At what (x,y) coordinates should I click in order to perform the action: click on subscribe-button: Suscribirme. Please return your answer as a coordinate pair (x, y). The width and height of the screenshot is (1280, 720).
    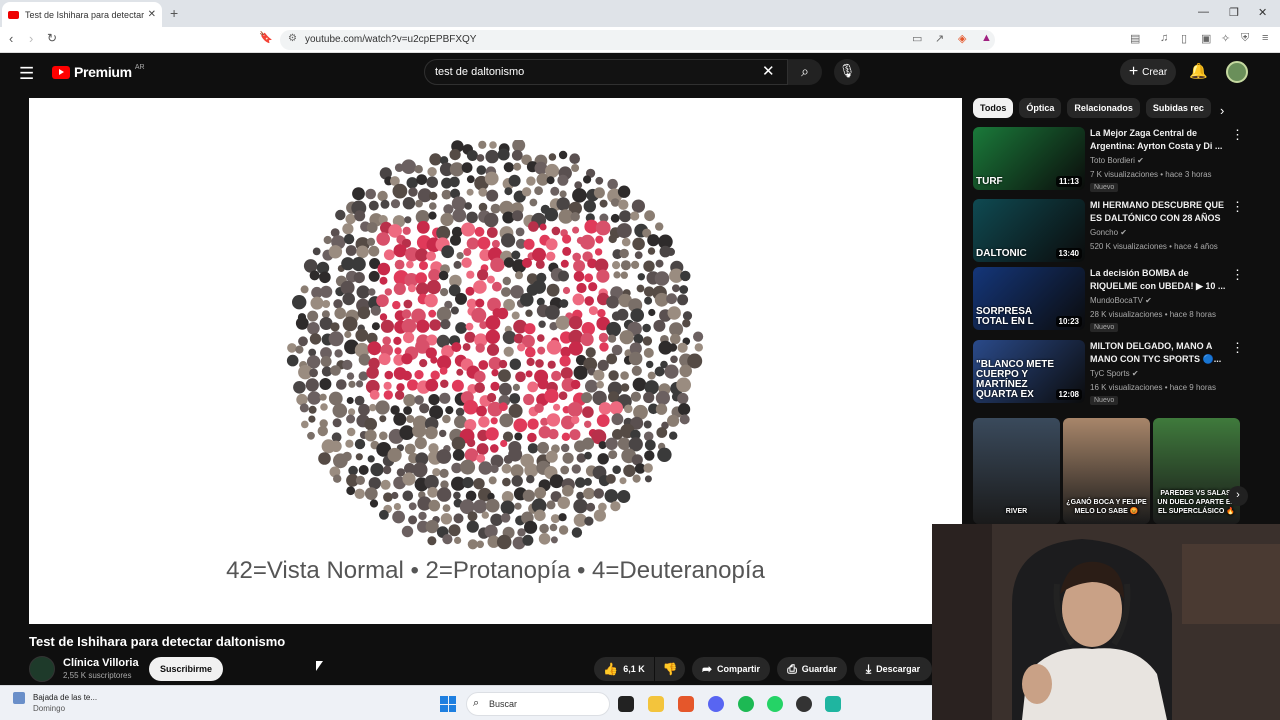
    Looking at the image, I should click on (186, 669).